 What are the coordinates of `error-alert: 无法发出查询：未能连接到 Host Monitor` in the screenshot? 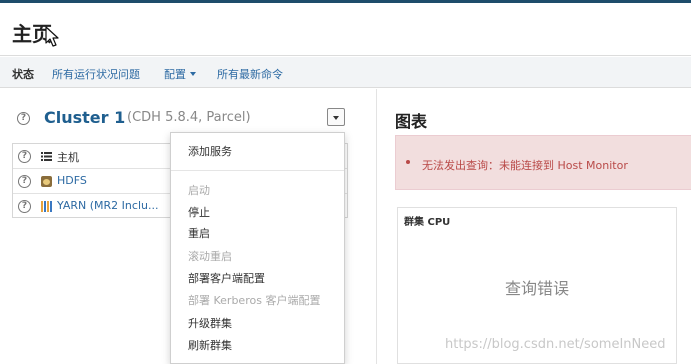 It's located at (543, 162).